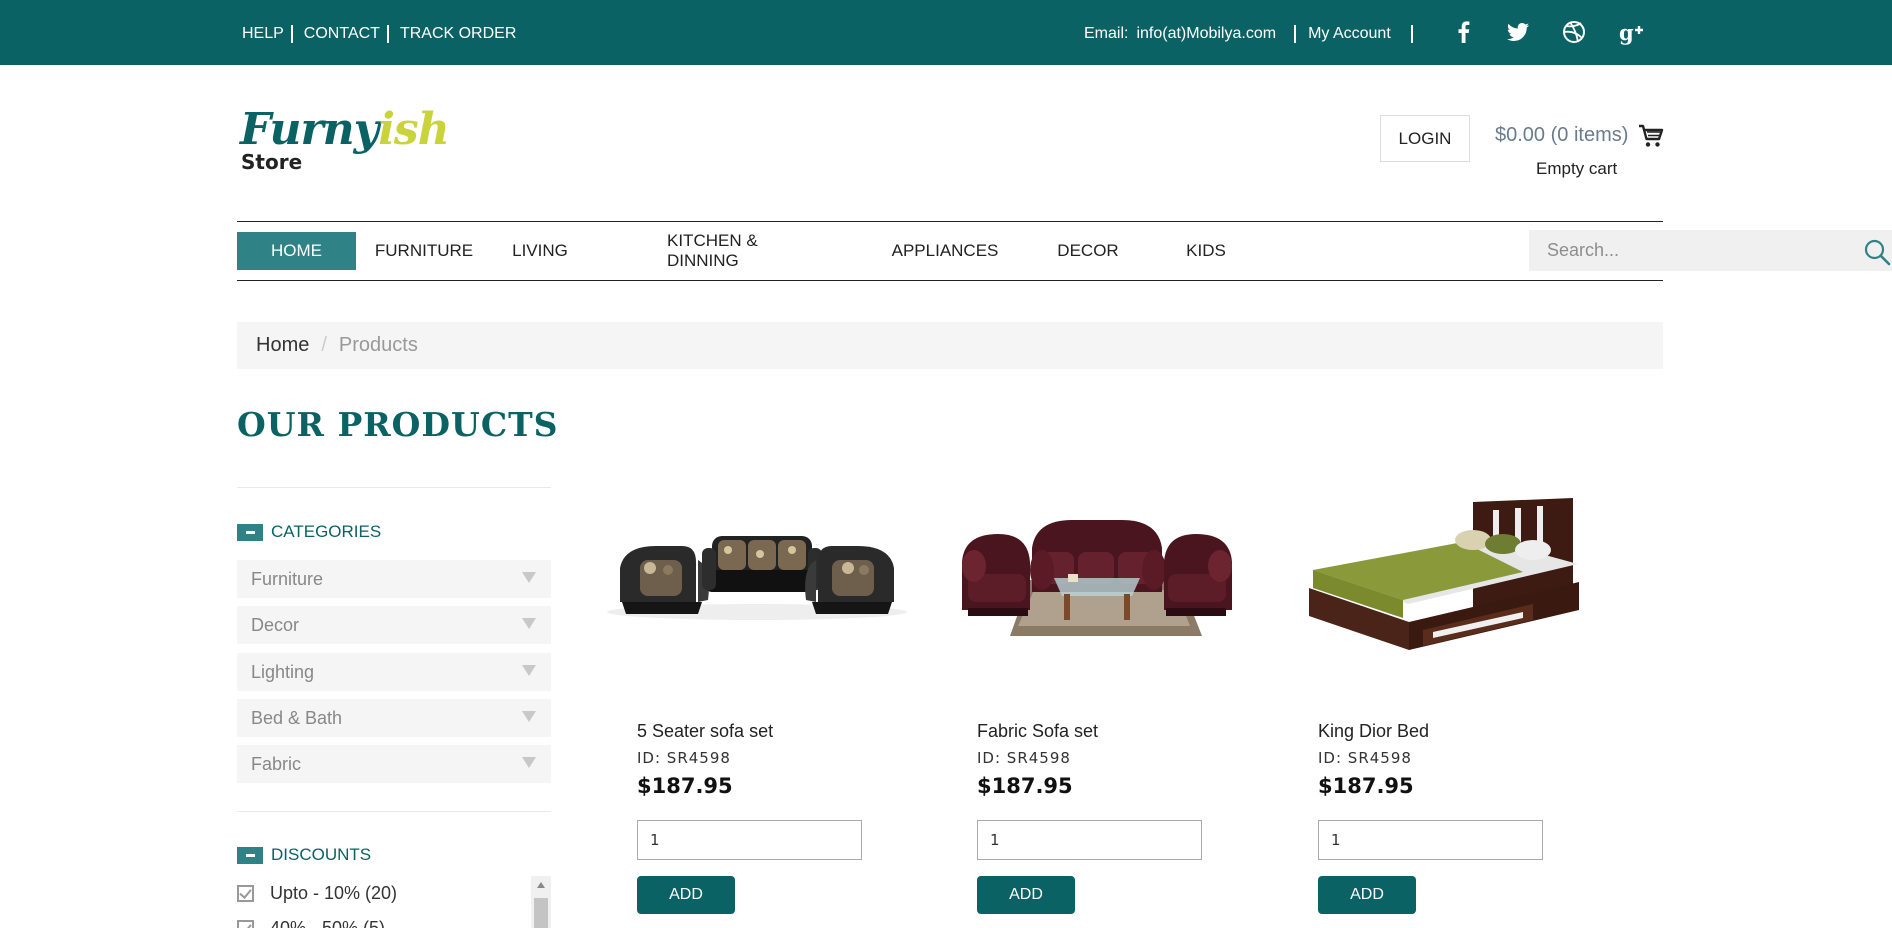 This screenshot has width=1892, height=928. What do you see at coordinates (1206, 34) in the screenshot?
I see `email-value: info(at)Mobilya.com` at bounding box center [1206, 34].